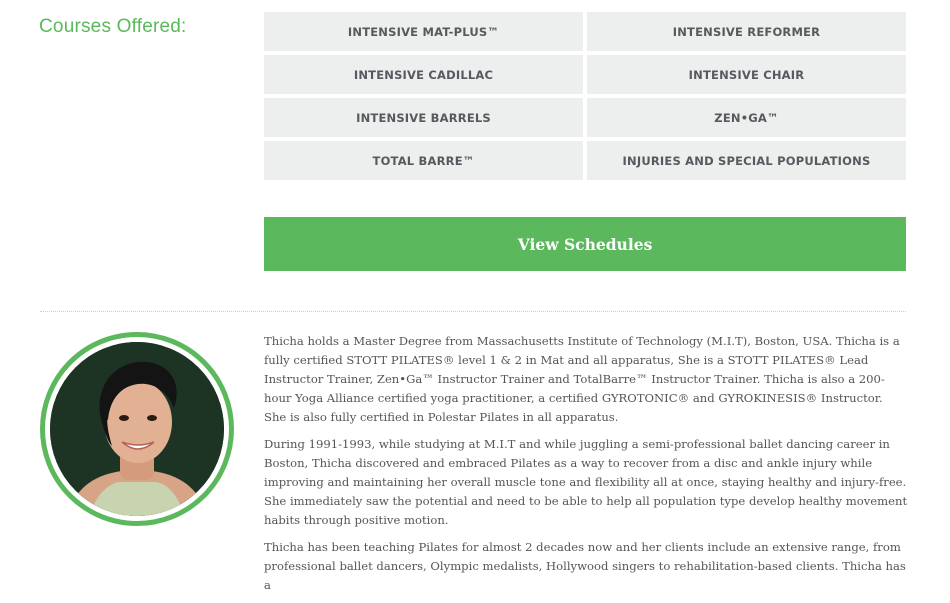 The image size is (950, 603). I want to click on view-schedules-button: View Schedules, so click(585, 244).